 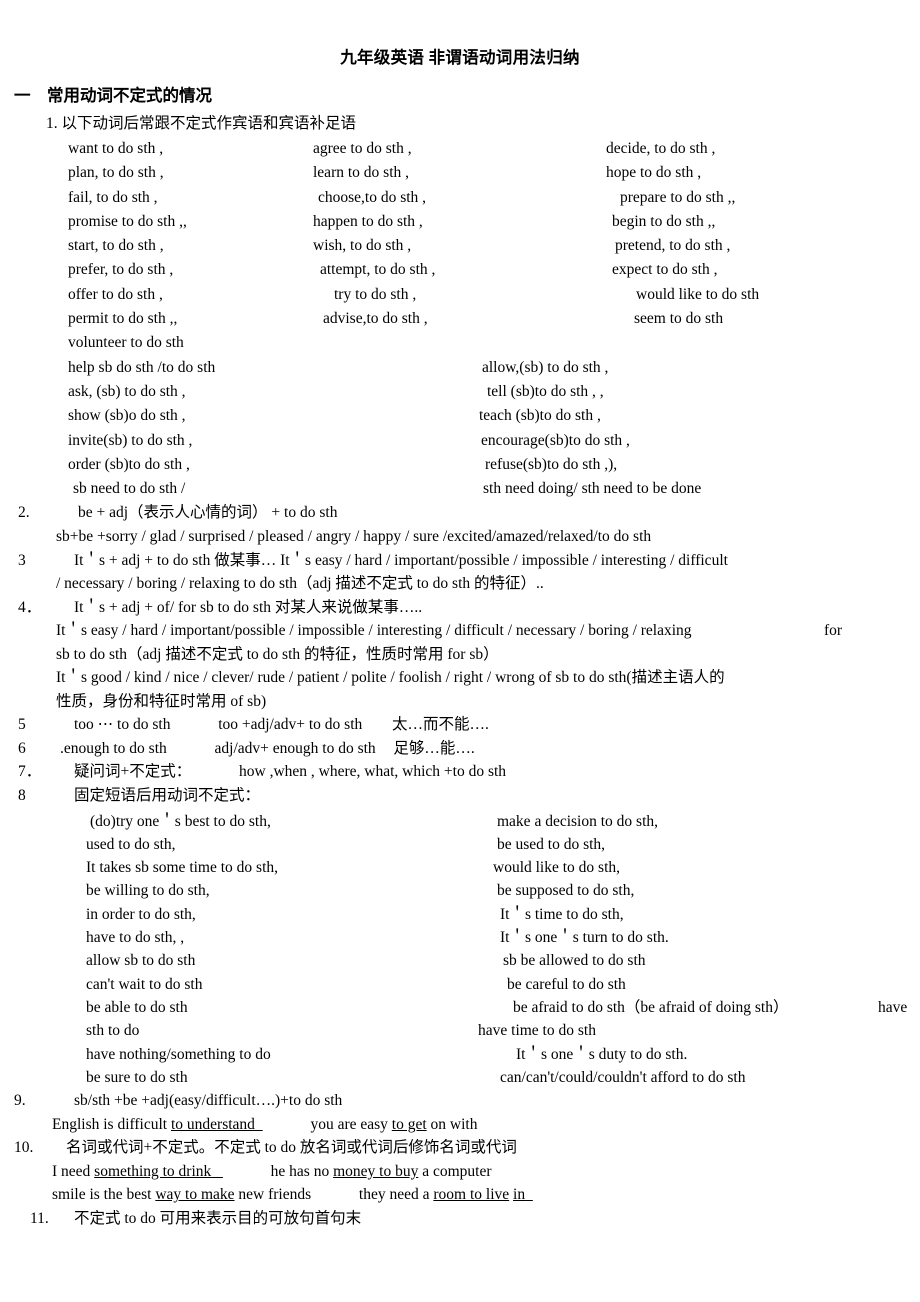 What do you see at coordinates (893, 1007) in the screenshot?
I see `phrase-cell-tail: have` at bounding box center [893, 1007].